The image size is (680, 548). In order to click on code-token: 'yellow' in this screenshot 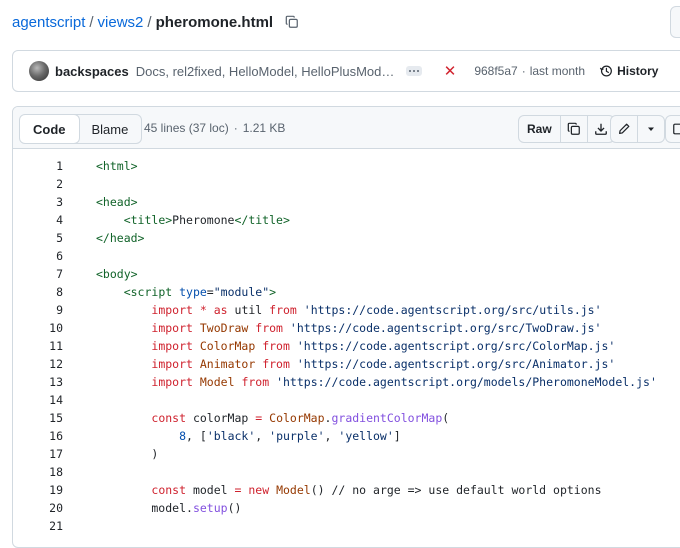, I will do `click(366, 436)`.